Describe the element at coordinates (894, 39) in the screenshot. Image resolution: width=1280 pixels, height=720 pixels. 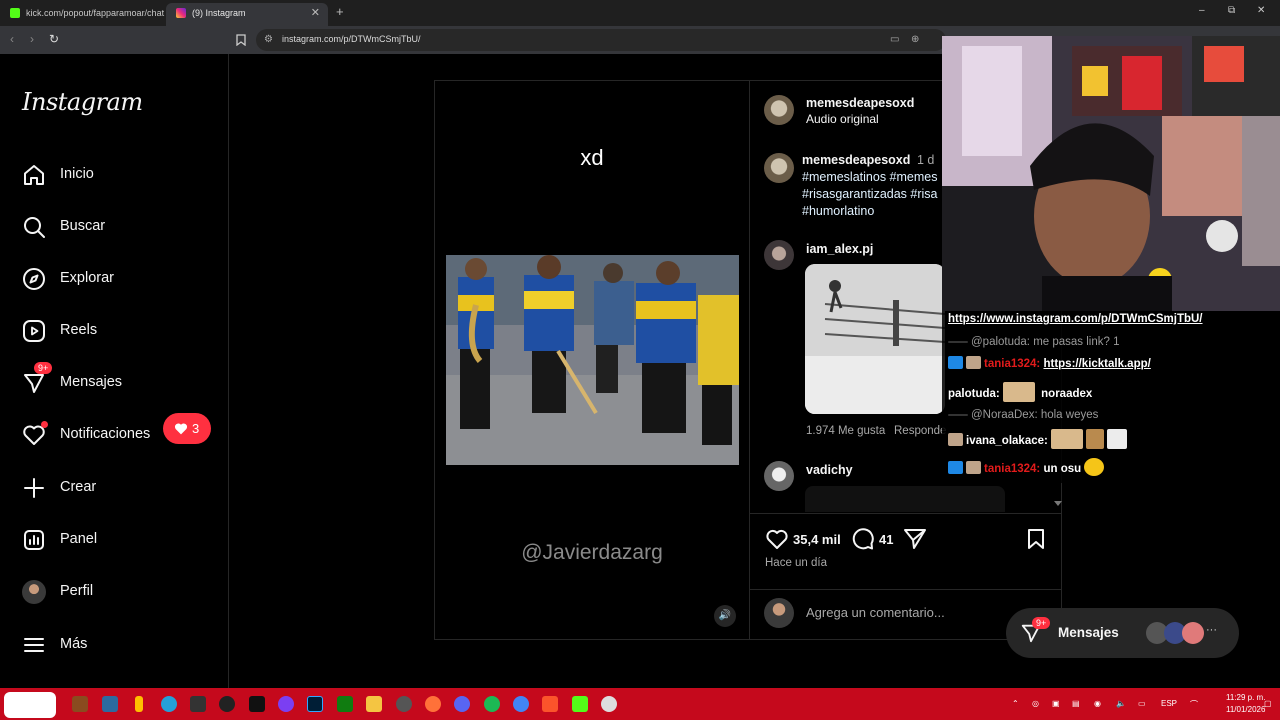
I see `cast-icon: ▭` at that location.